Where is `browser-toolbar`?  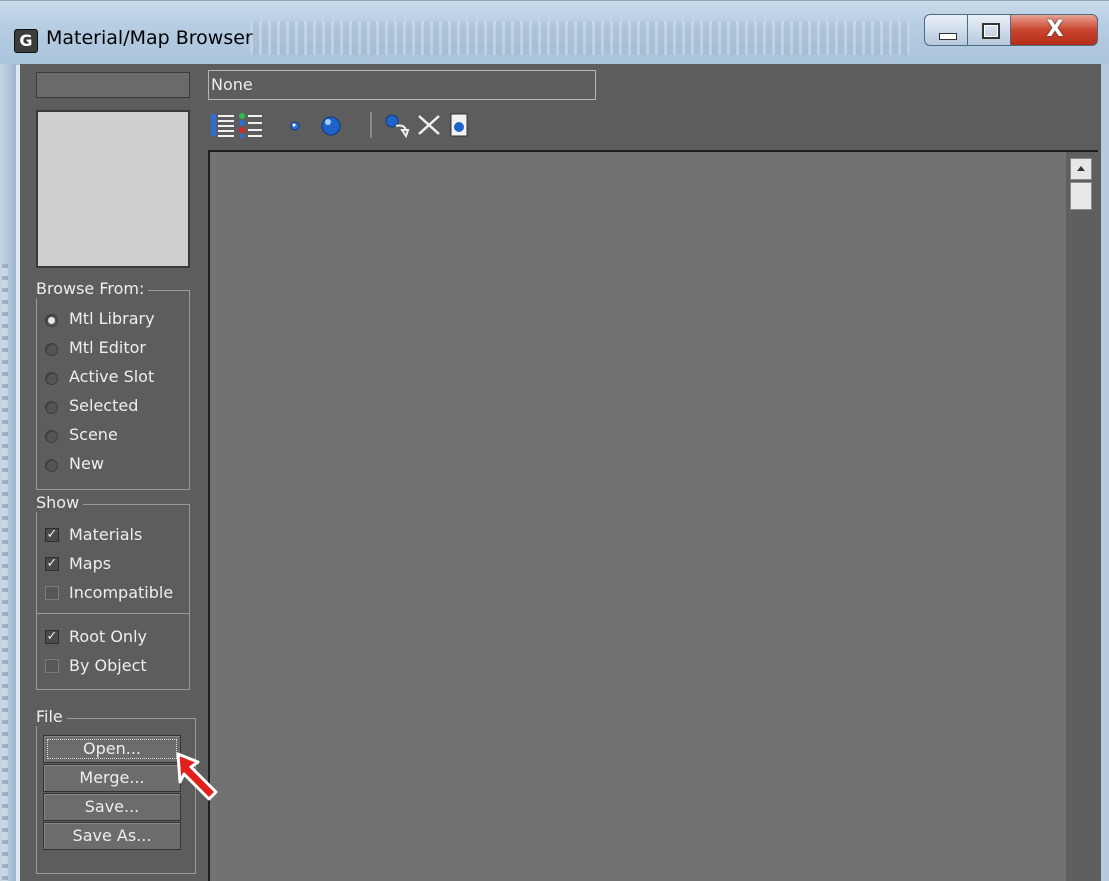
browser-toolbar is located at coordinates (358, 126).